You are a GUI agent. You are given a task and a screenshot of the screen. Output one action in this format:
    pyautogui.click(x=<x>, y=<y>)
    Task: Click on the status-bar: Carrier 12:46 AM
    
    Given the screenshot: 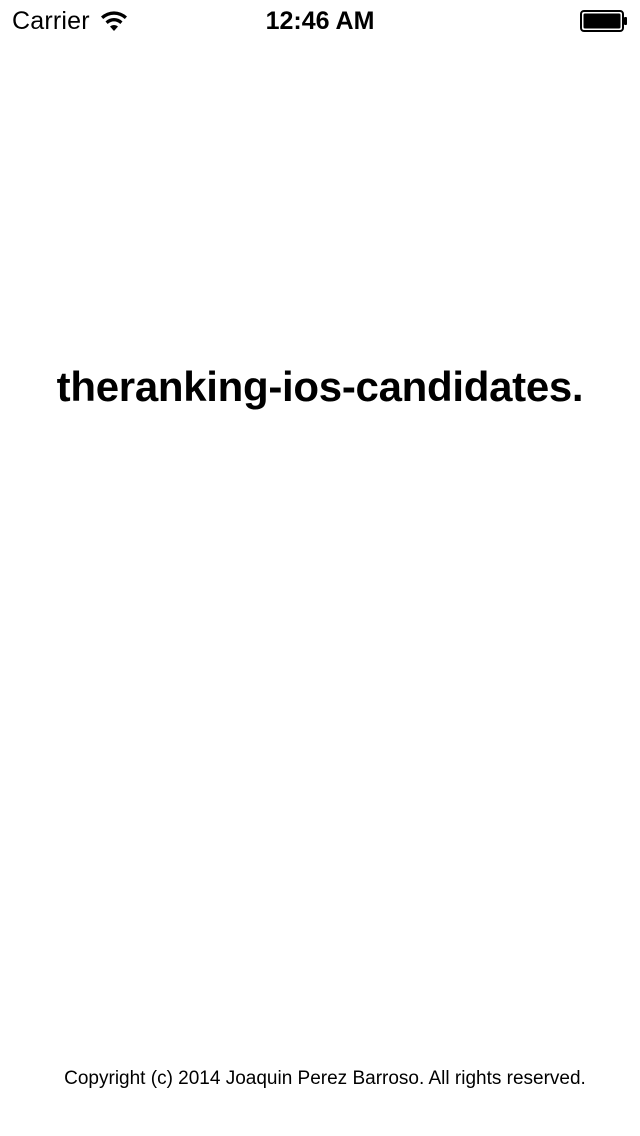 What is the action you would take?
    pyautogui.click(x=320, y=20)
    